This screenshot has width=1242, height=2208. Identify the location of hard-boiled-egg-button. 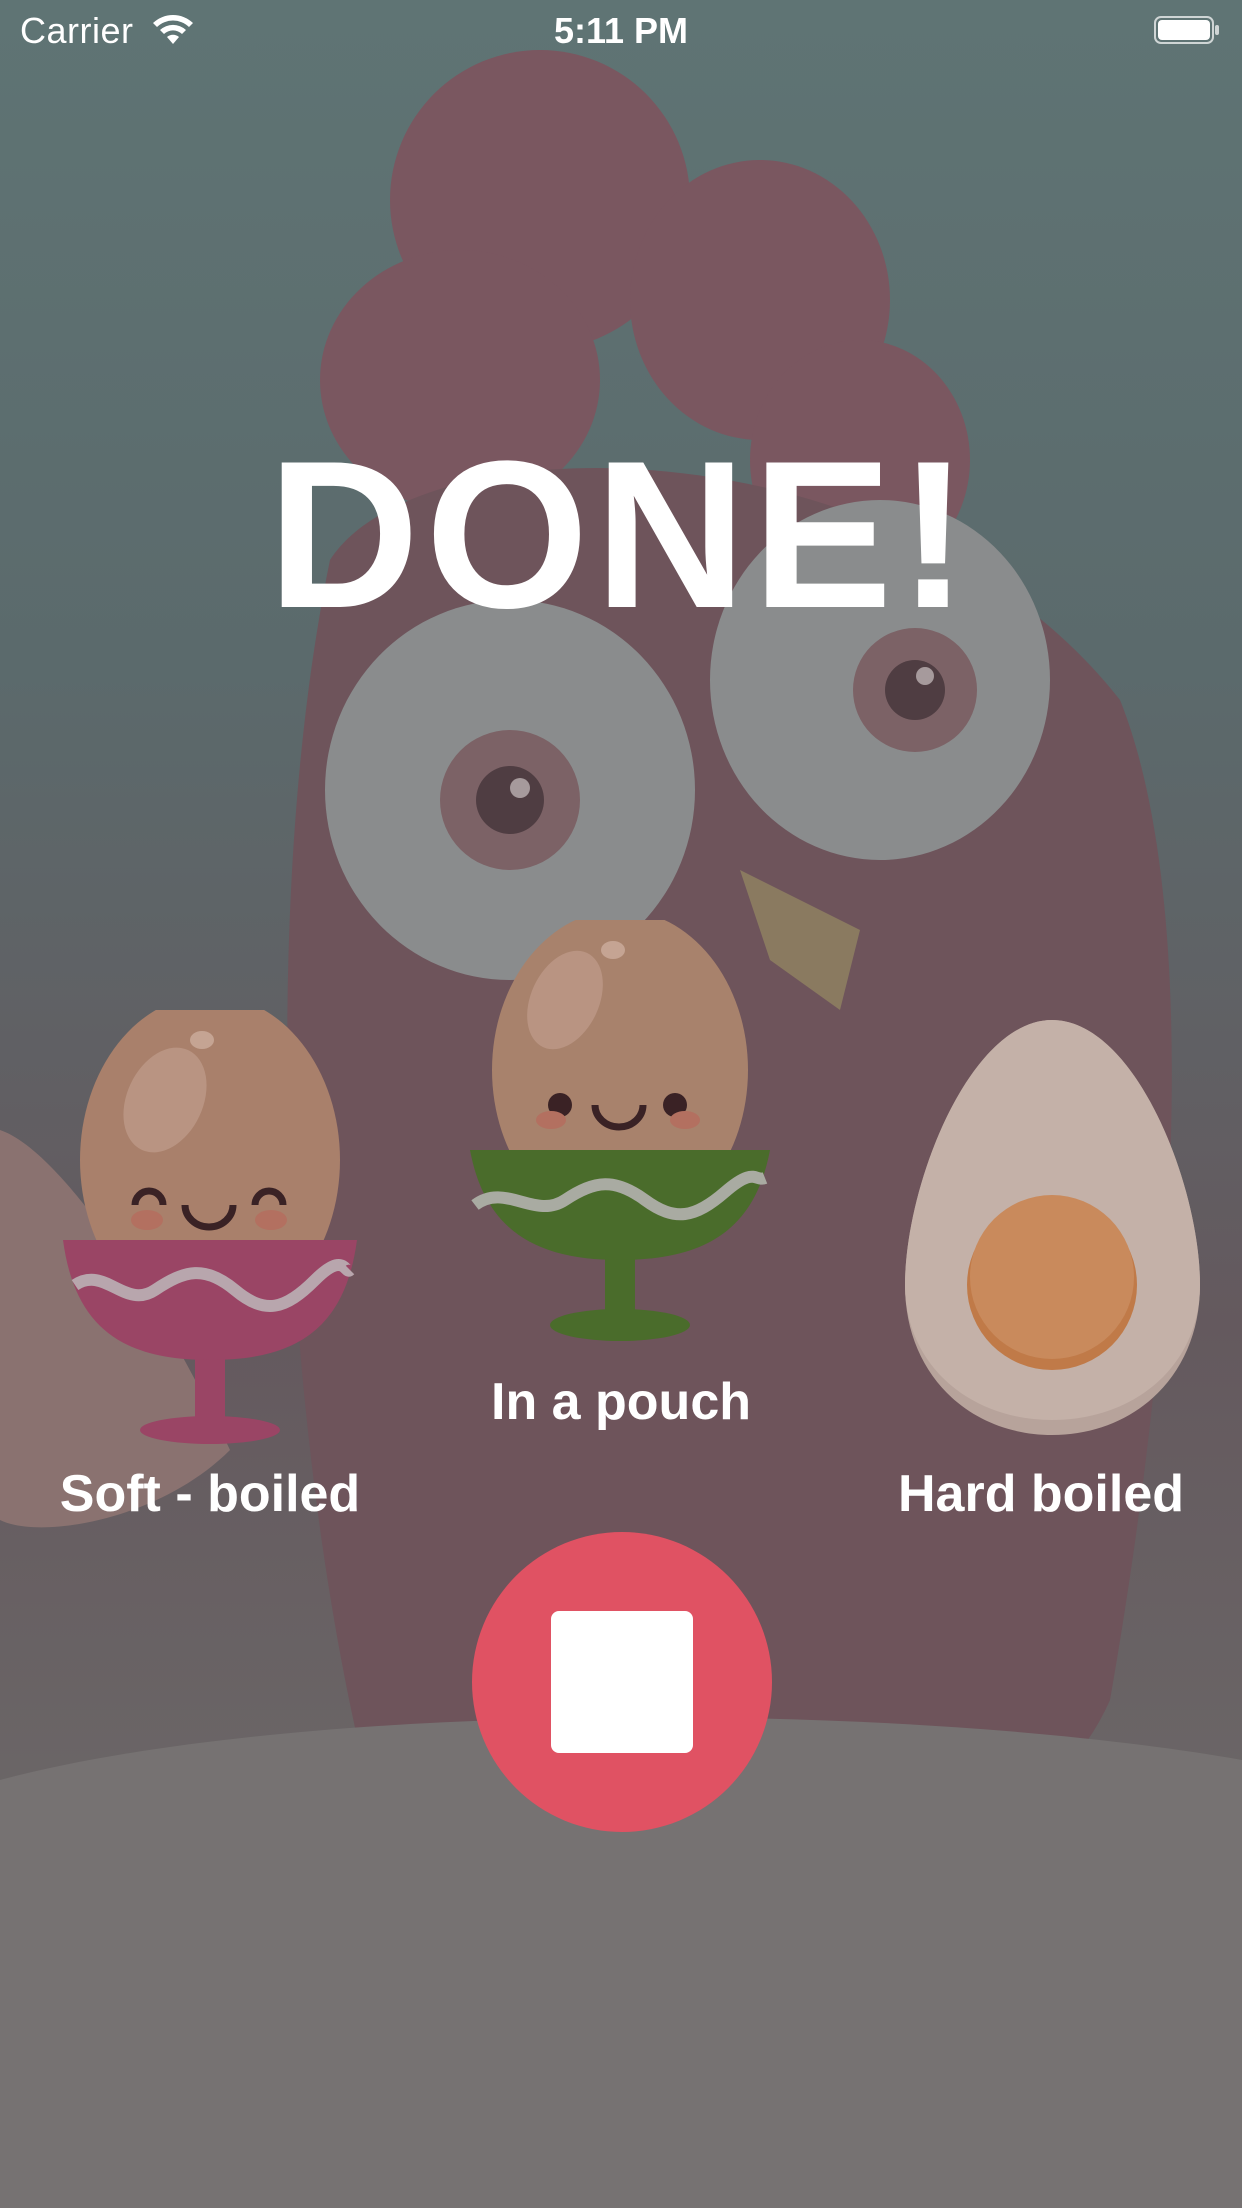
(1052, 1227).